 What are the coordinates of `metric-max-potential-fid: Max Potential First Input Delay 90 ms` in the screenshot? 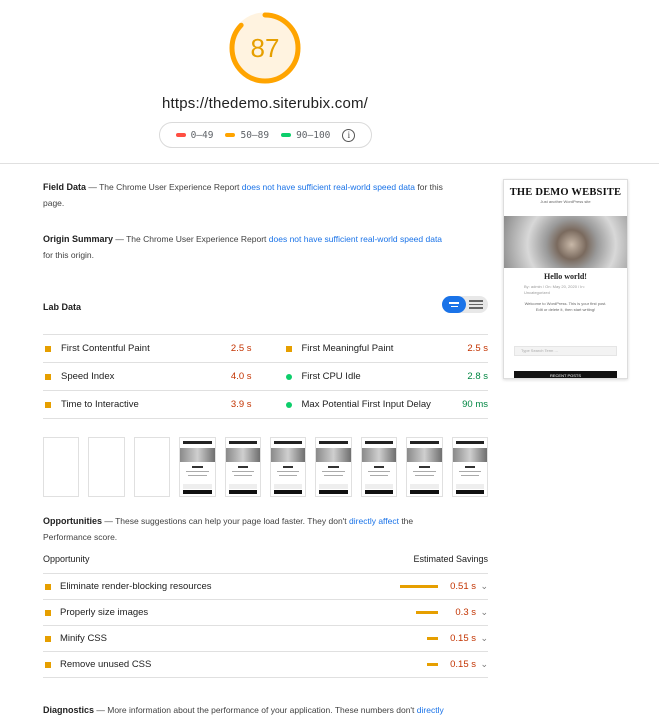 It's located at (377, 404).